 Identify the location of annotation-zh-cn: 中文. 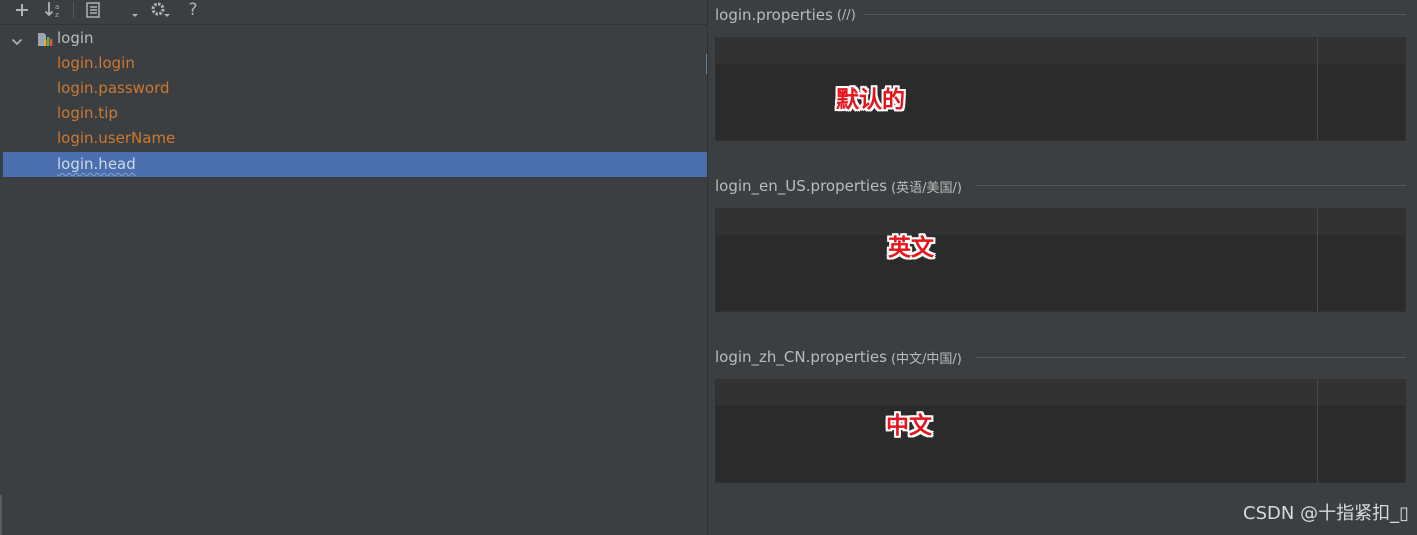
(909, 426).